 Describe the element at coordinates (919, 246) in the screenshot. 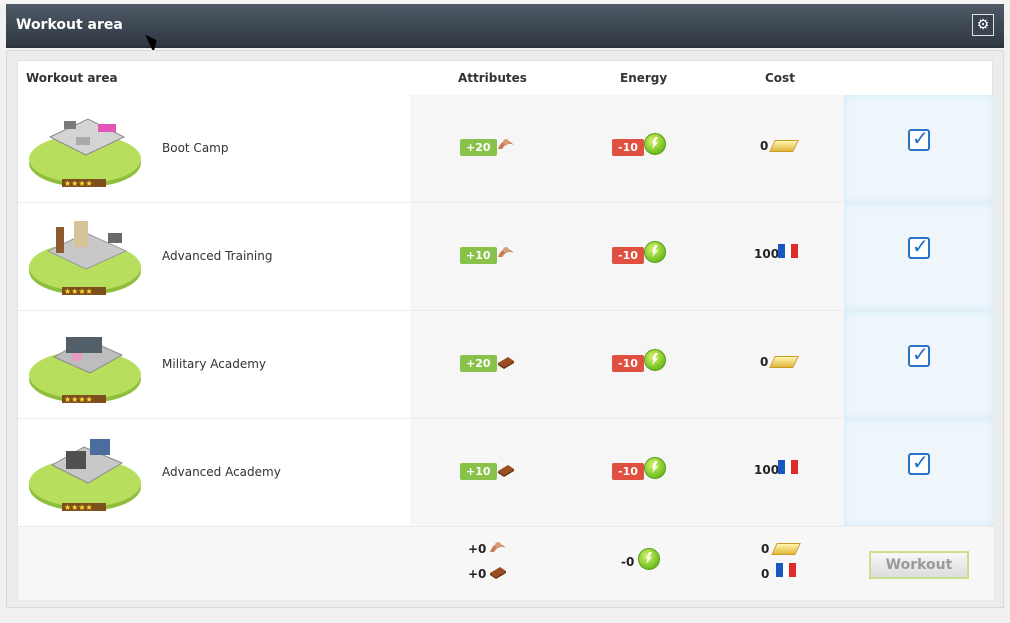

I see `advanced-training-checkbox` at that location.